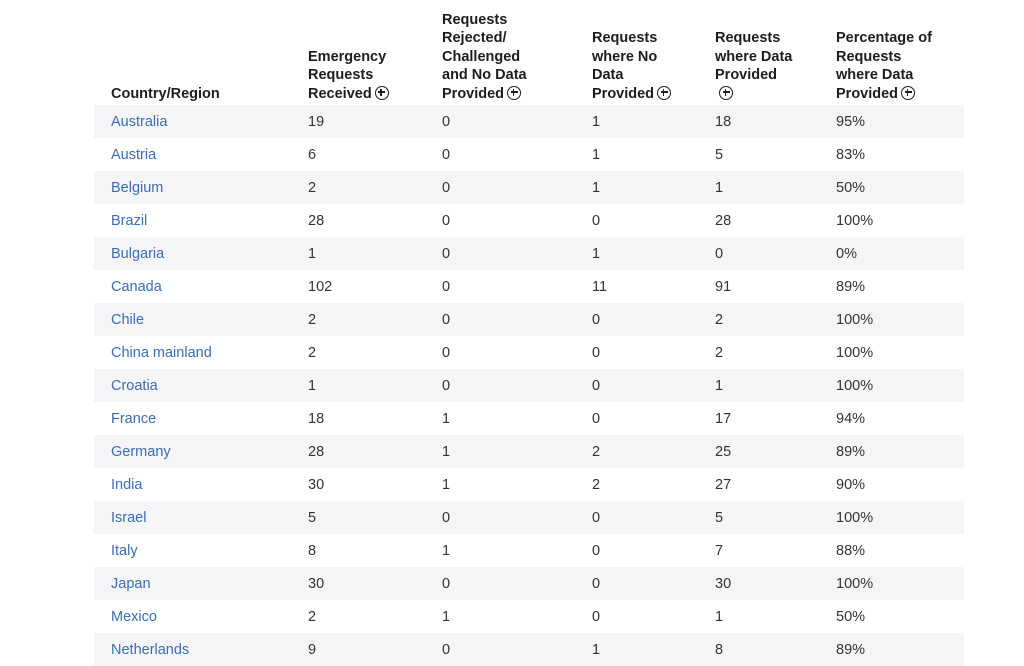  What do you see at coordinates (625, 66) in the screenshot?
I see `header-label: Requests where No Data Provided` at bounding box center [625, 66].